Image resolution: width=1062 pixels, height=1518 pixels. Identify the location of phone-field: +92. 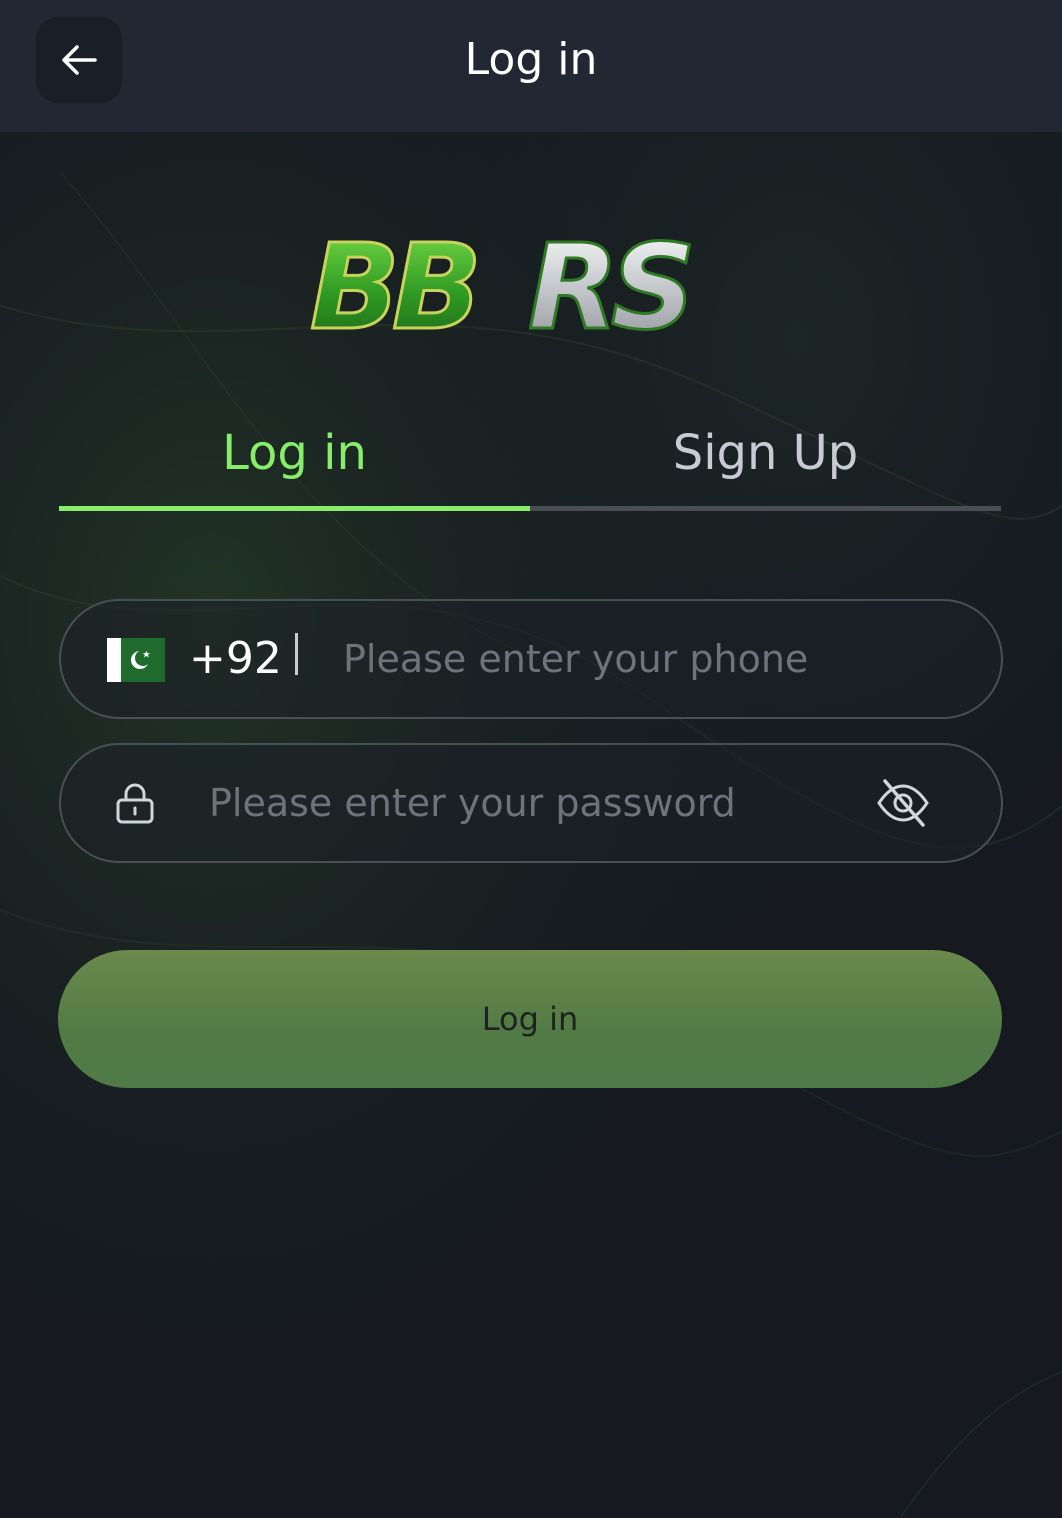
(531, 659).